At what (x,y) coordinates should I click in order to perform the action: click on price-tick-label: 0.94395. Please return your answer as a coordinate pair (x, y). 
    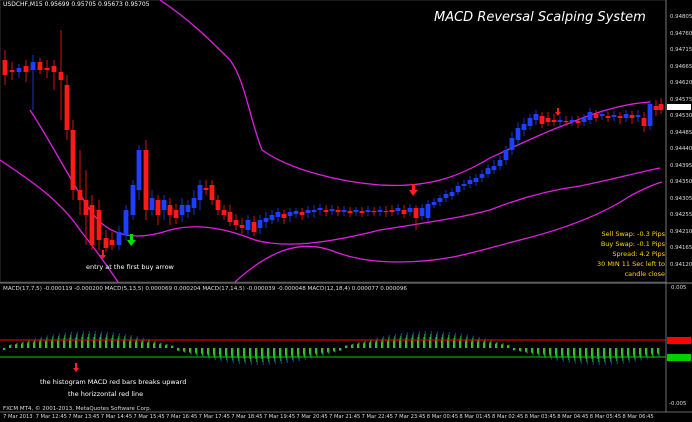
    Looking at the image, I should click on (681, 165).